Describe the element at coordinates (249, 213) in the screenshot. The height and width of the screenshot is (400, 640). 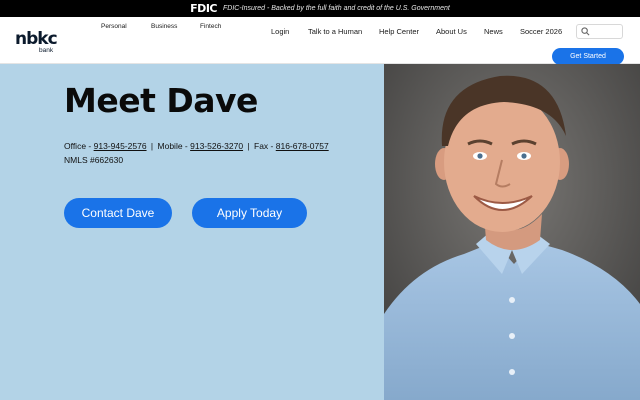
I see `apply-today-button: Apply Today` at that location.